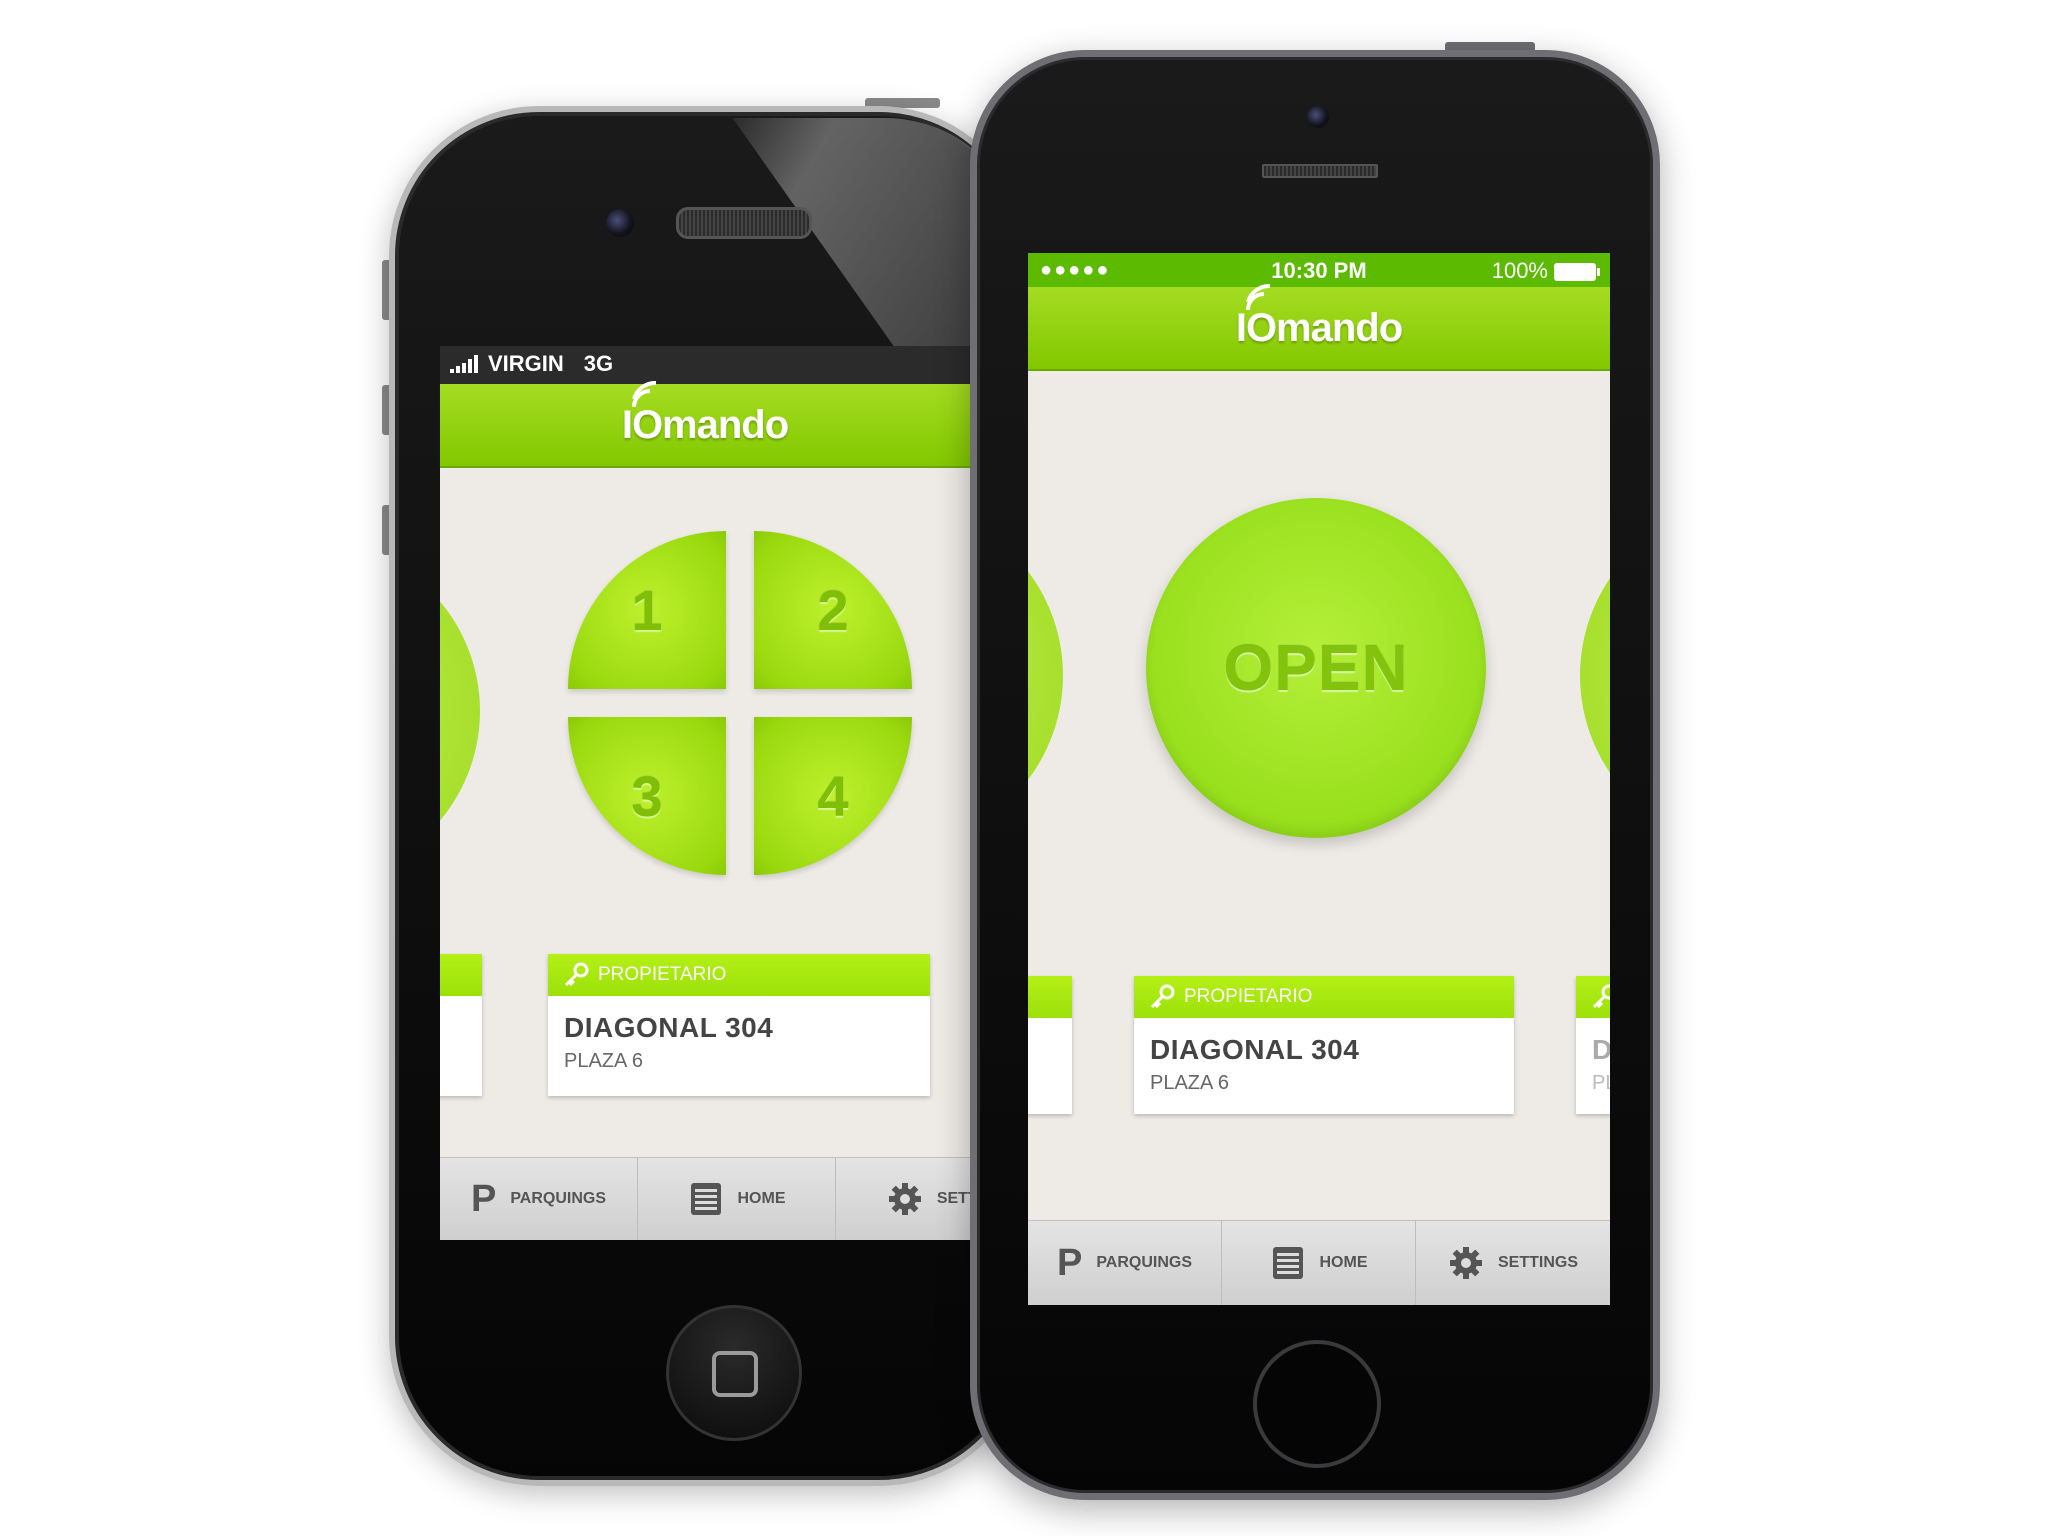  What do you see at coordinates (1318, 117) in the screenshot?
I see `right-phone-camera` at bounding box center [1318, 117].